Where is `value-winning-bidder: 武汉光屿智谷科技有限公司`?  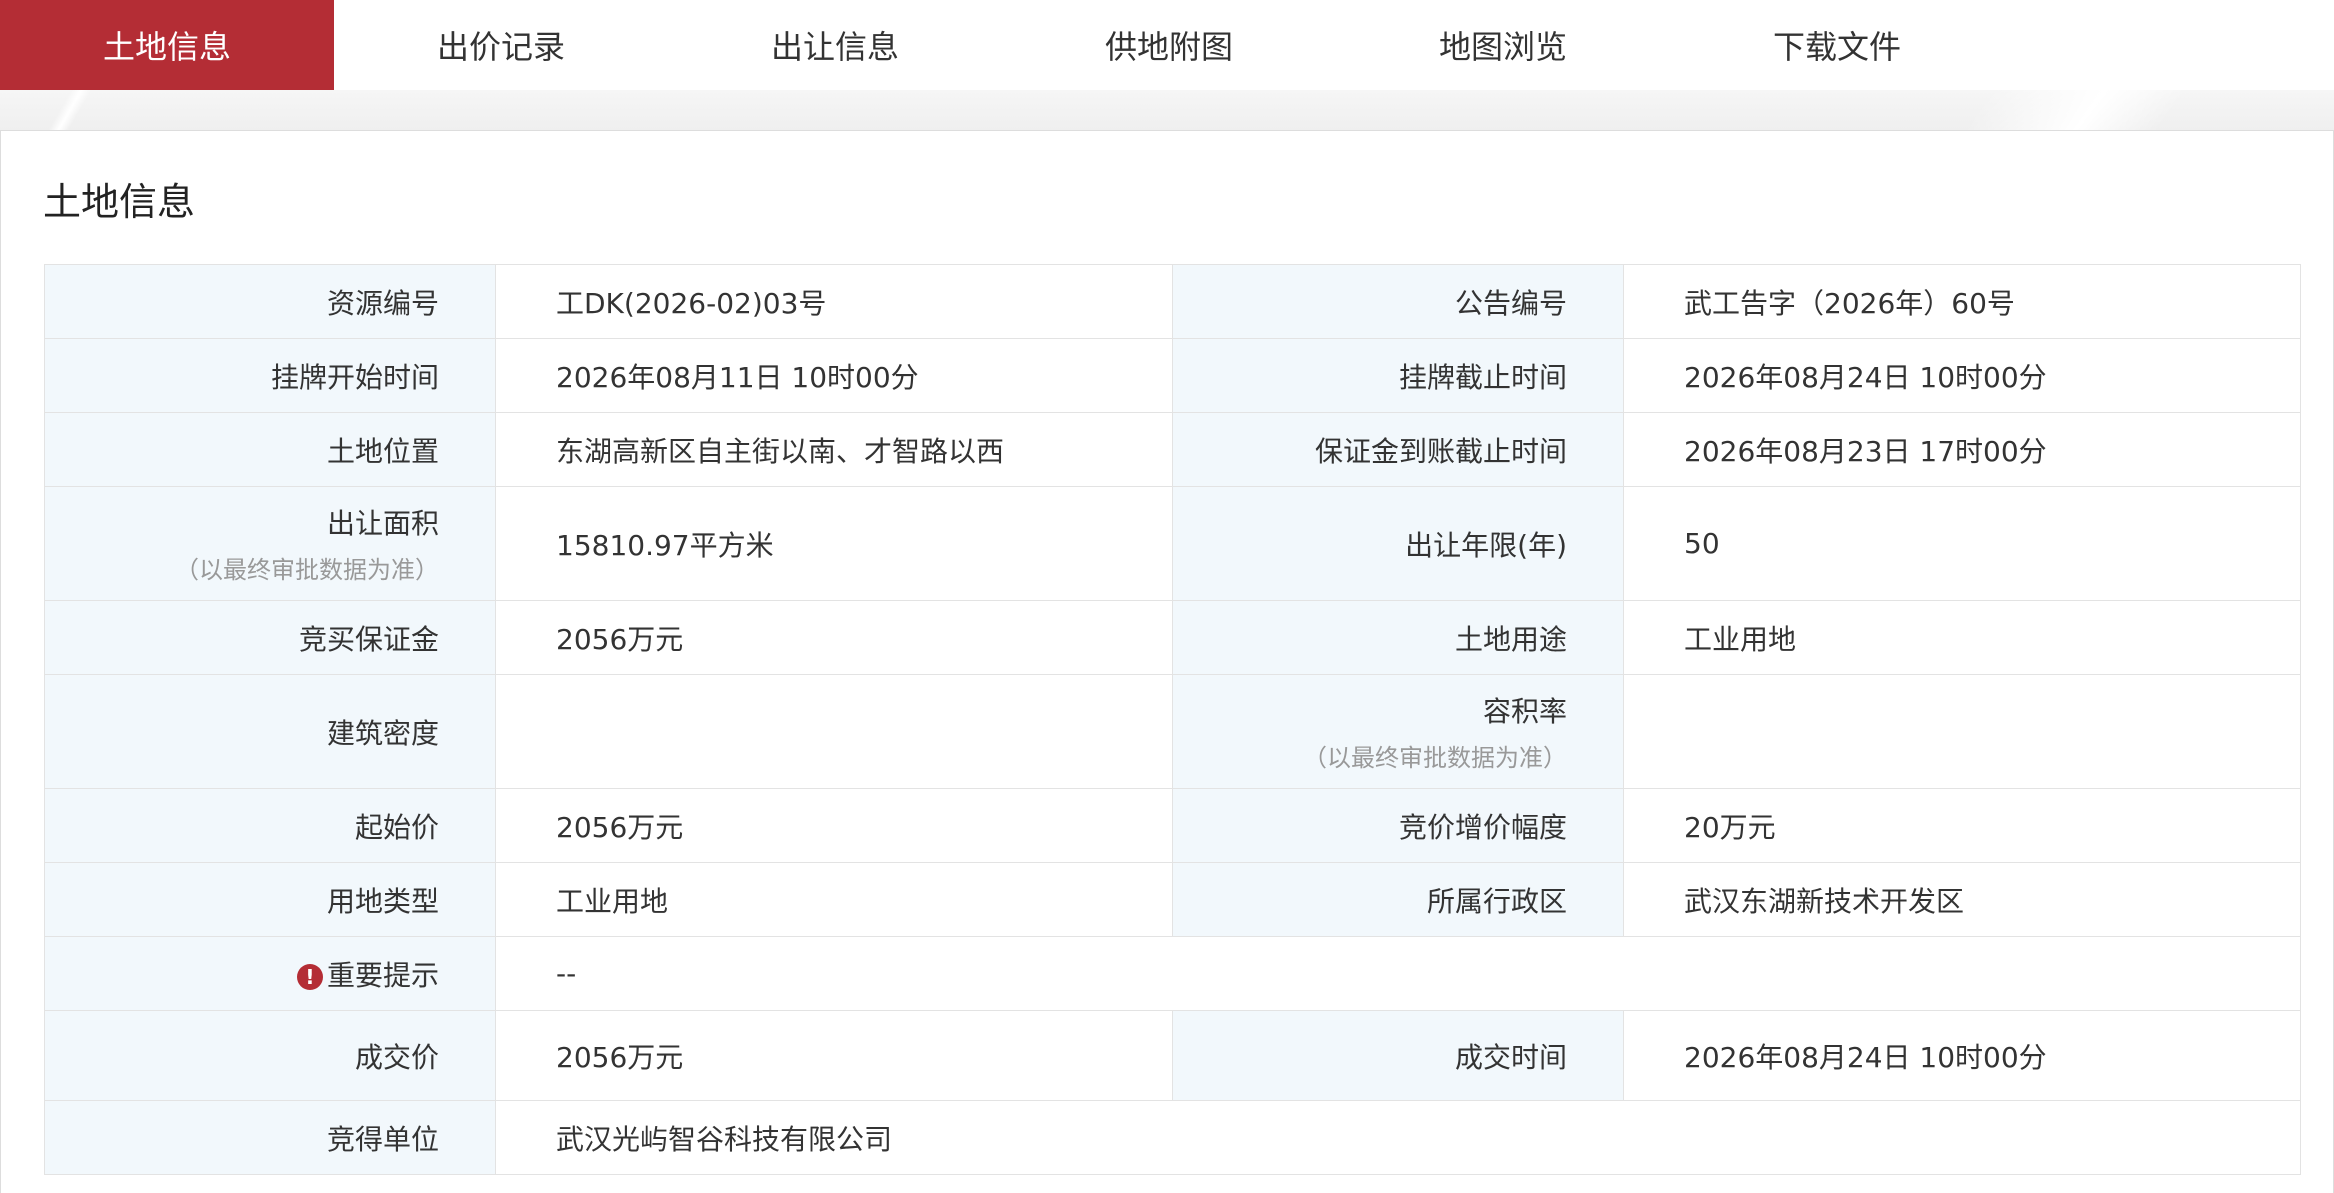
value-winning-bidder: 武汉光屿智谷科技有限公司 is located at coordinates (1398, 1137).